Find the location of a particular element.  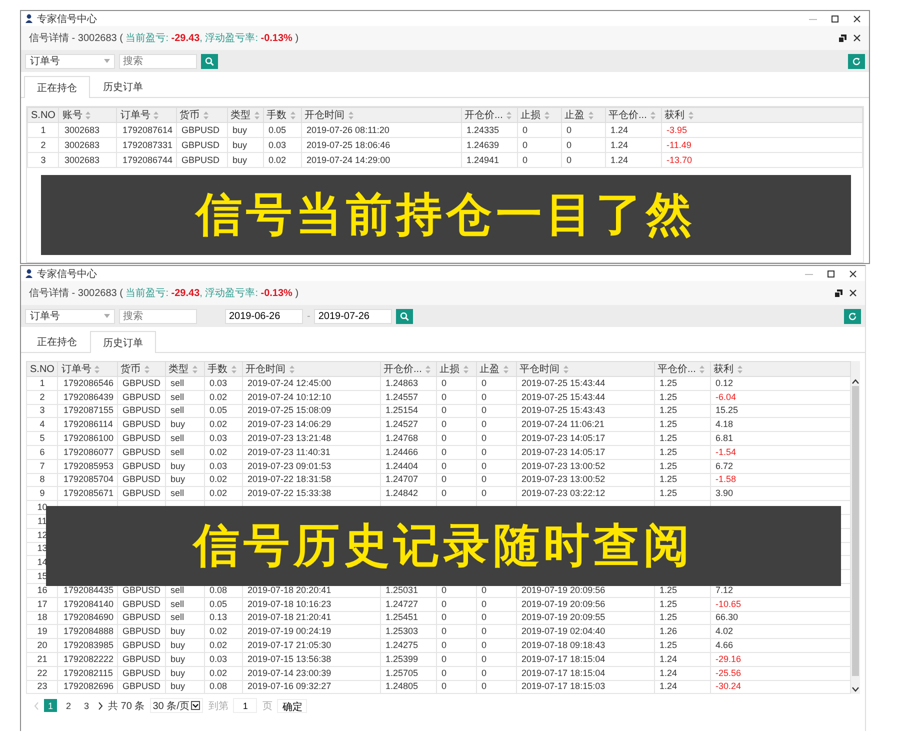

chevron-left-icon is located at coordinates (36, 706).